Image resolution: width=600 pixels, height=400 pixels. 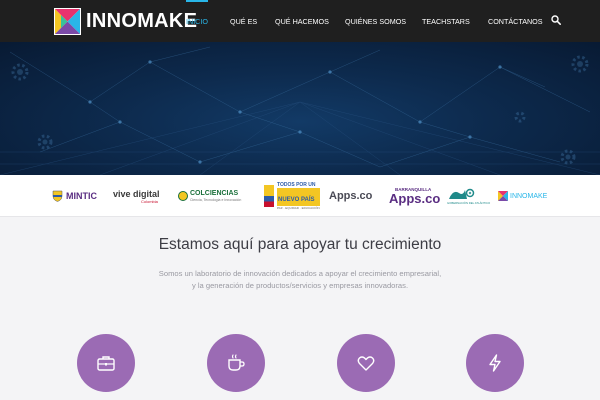 What do you see at coordinates (503, 196) in the screenshot?
I see `innomake-mark-icon` at bounding box center [503, 196].